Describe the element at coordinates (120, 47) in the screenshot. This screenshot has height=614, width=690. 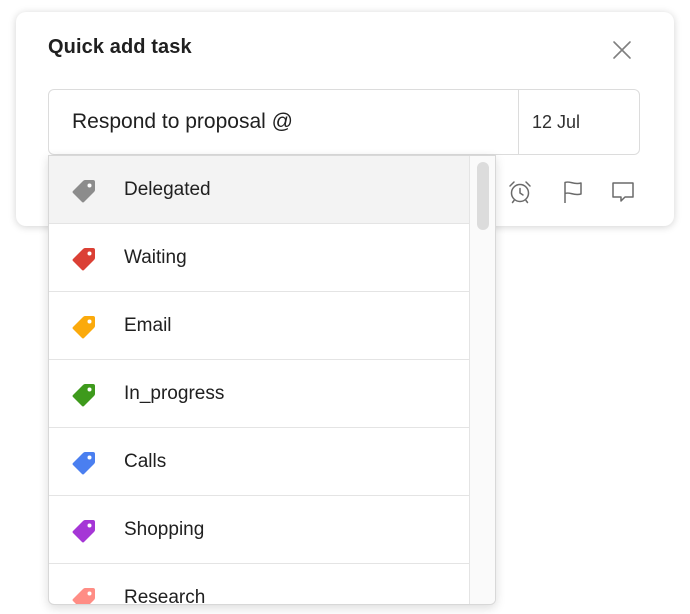
I see `dialog-title: Quick add task` at that location.